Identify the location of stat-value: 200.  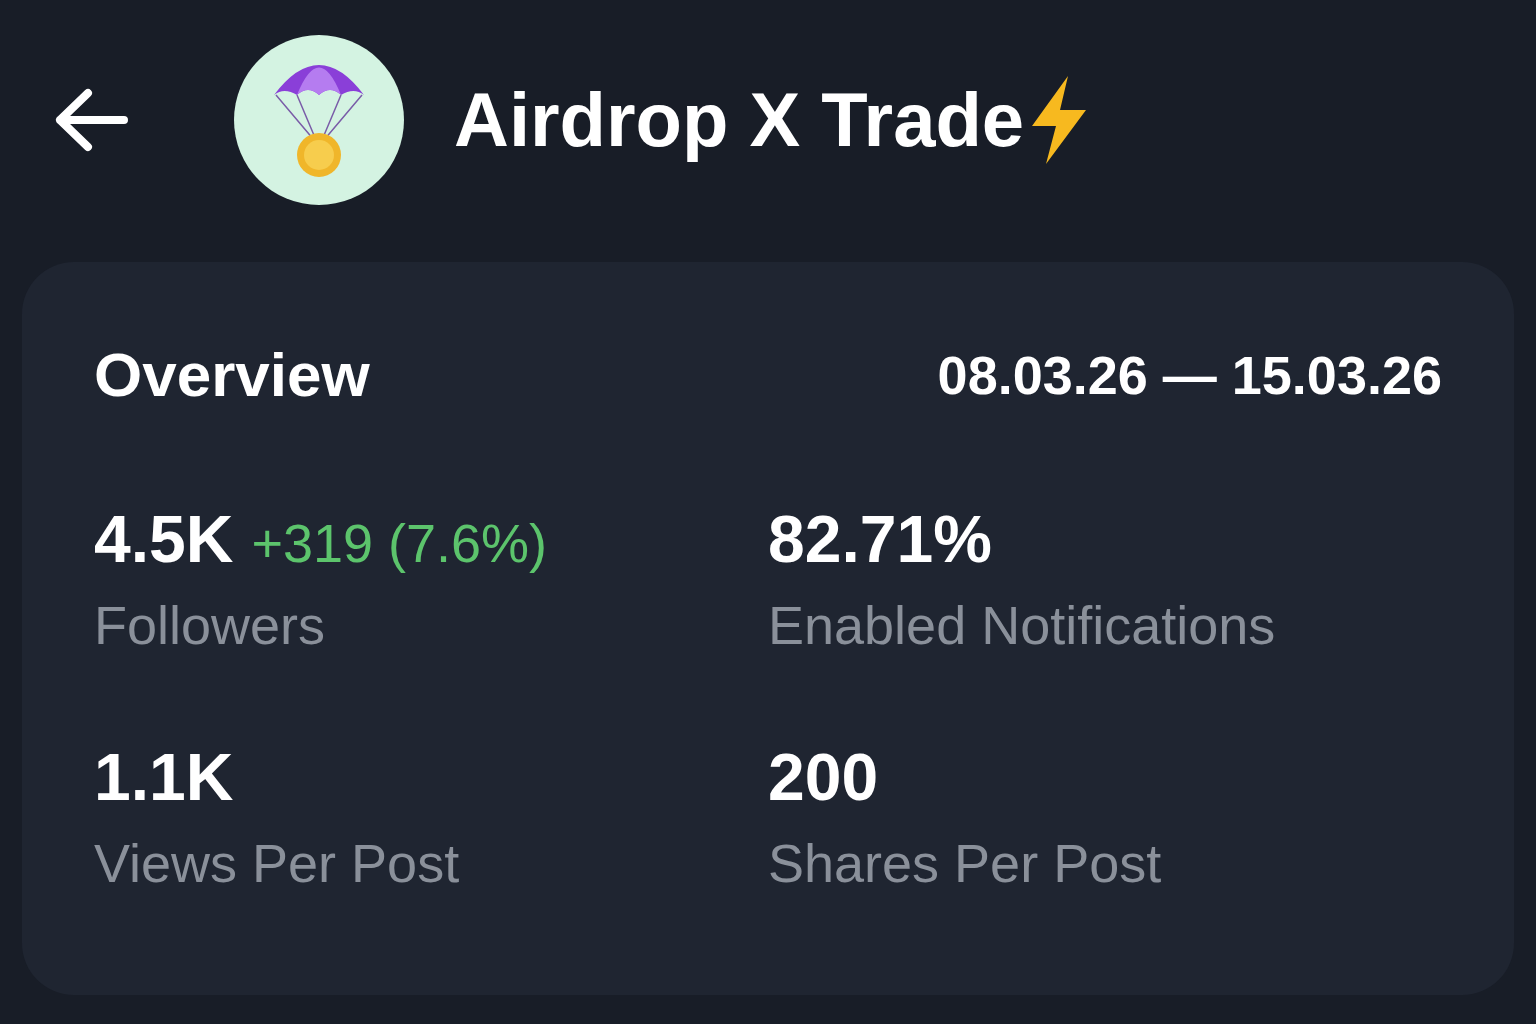
(823, 777).